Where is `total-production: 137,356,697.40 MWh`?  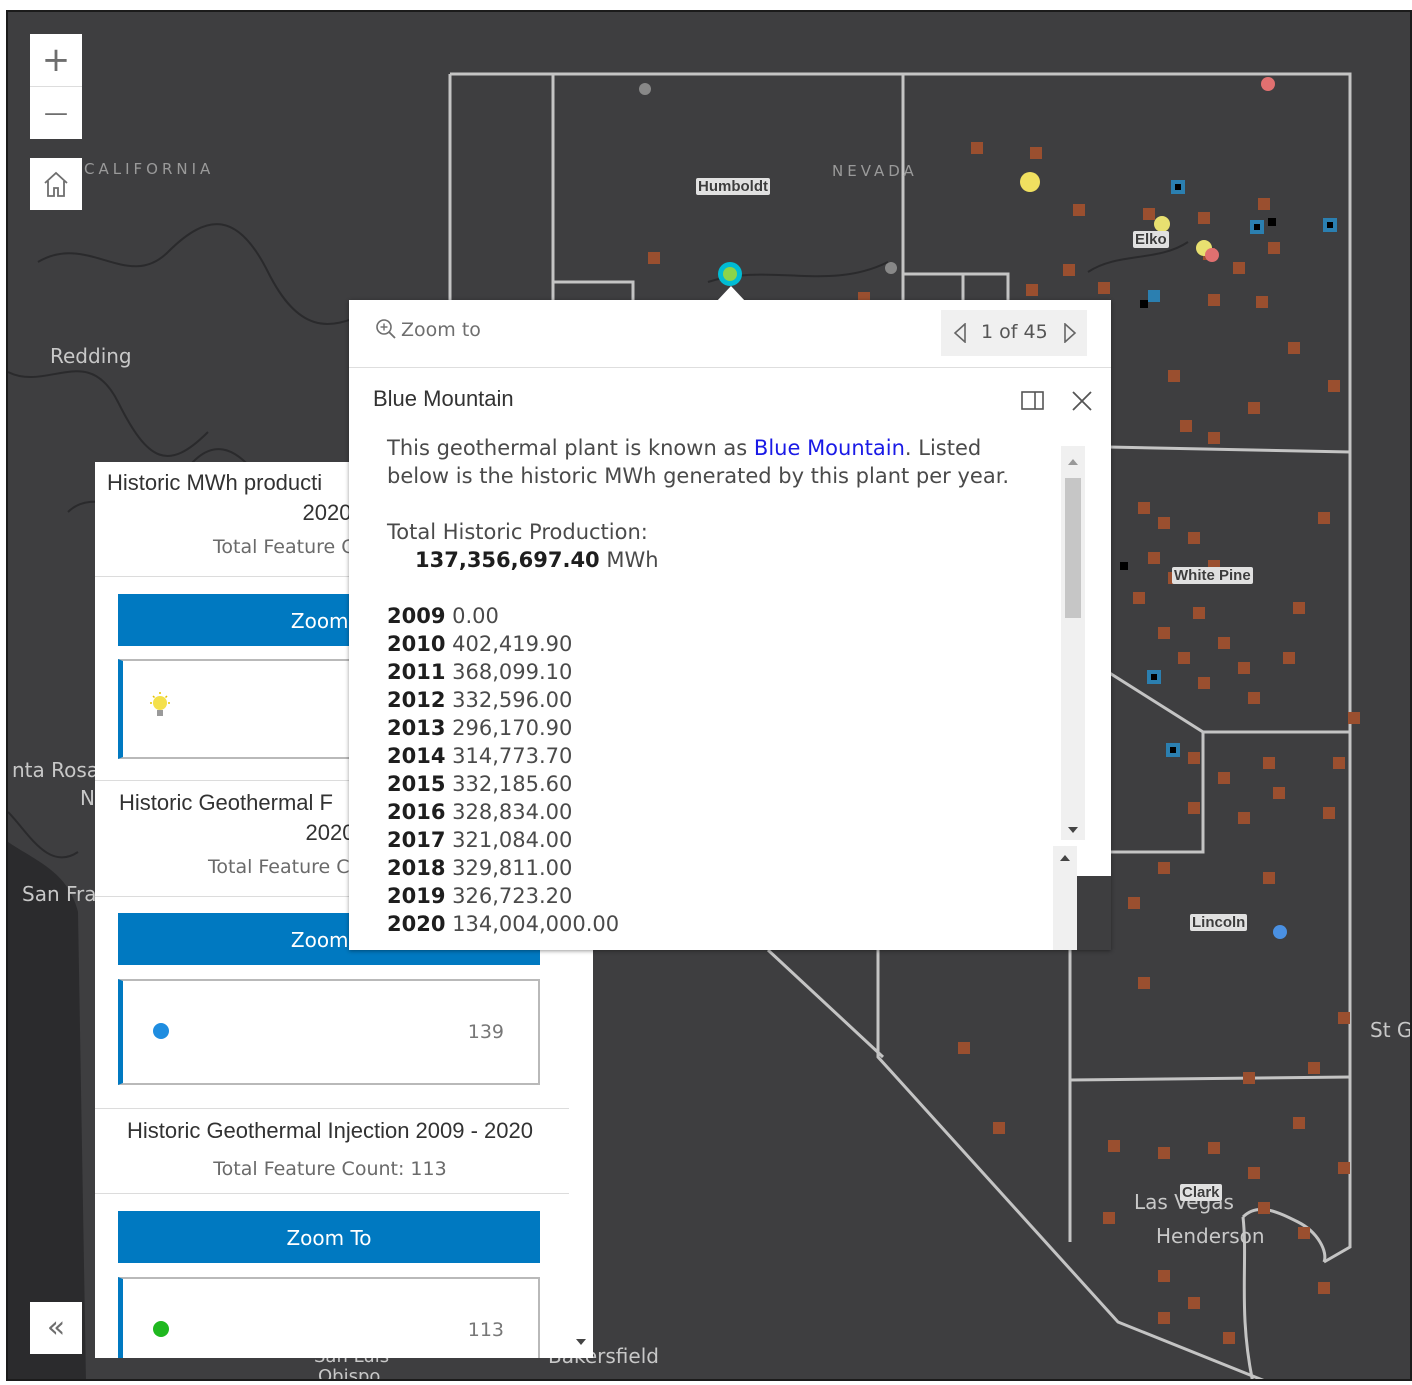
total-production: 137,356,697.40 MWh is located at coordinates (707, 560).